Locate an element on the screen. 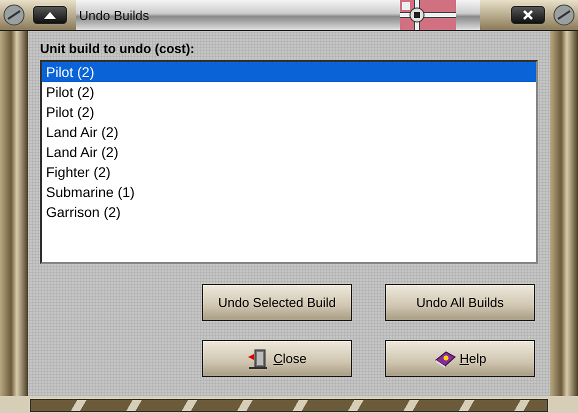 Image resolution: width=578 pixels, height=413 pixels. minimize-button is located at coordinates (50, 15).